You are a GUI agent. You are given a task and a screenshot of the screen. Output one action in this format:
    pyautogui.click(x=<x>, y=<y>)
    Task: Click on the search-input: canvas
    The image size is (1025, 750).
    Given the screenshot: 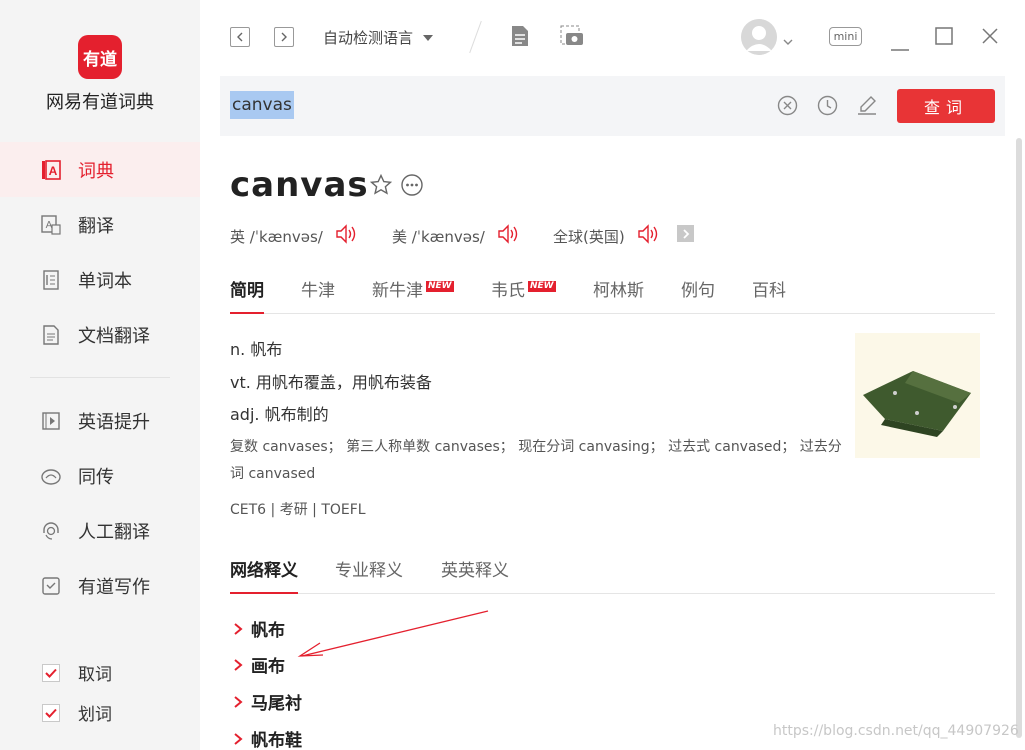 What is the action you would take?
    pyautogui.click(x=262, y=105)
    